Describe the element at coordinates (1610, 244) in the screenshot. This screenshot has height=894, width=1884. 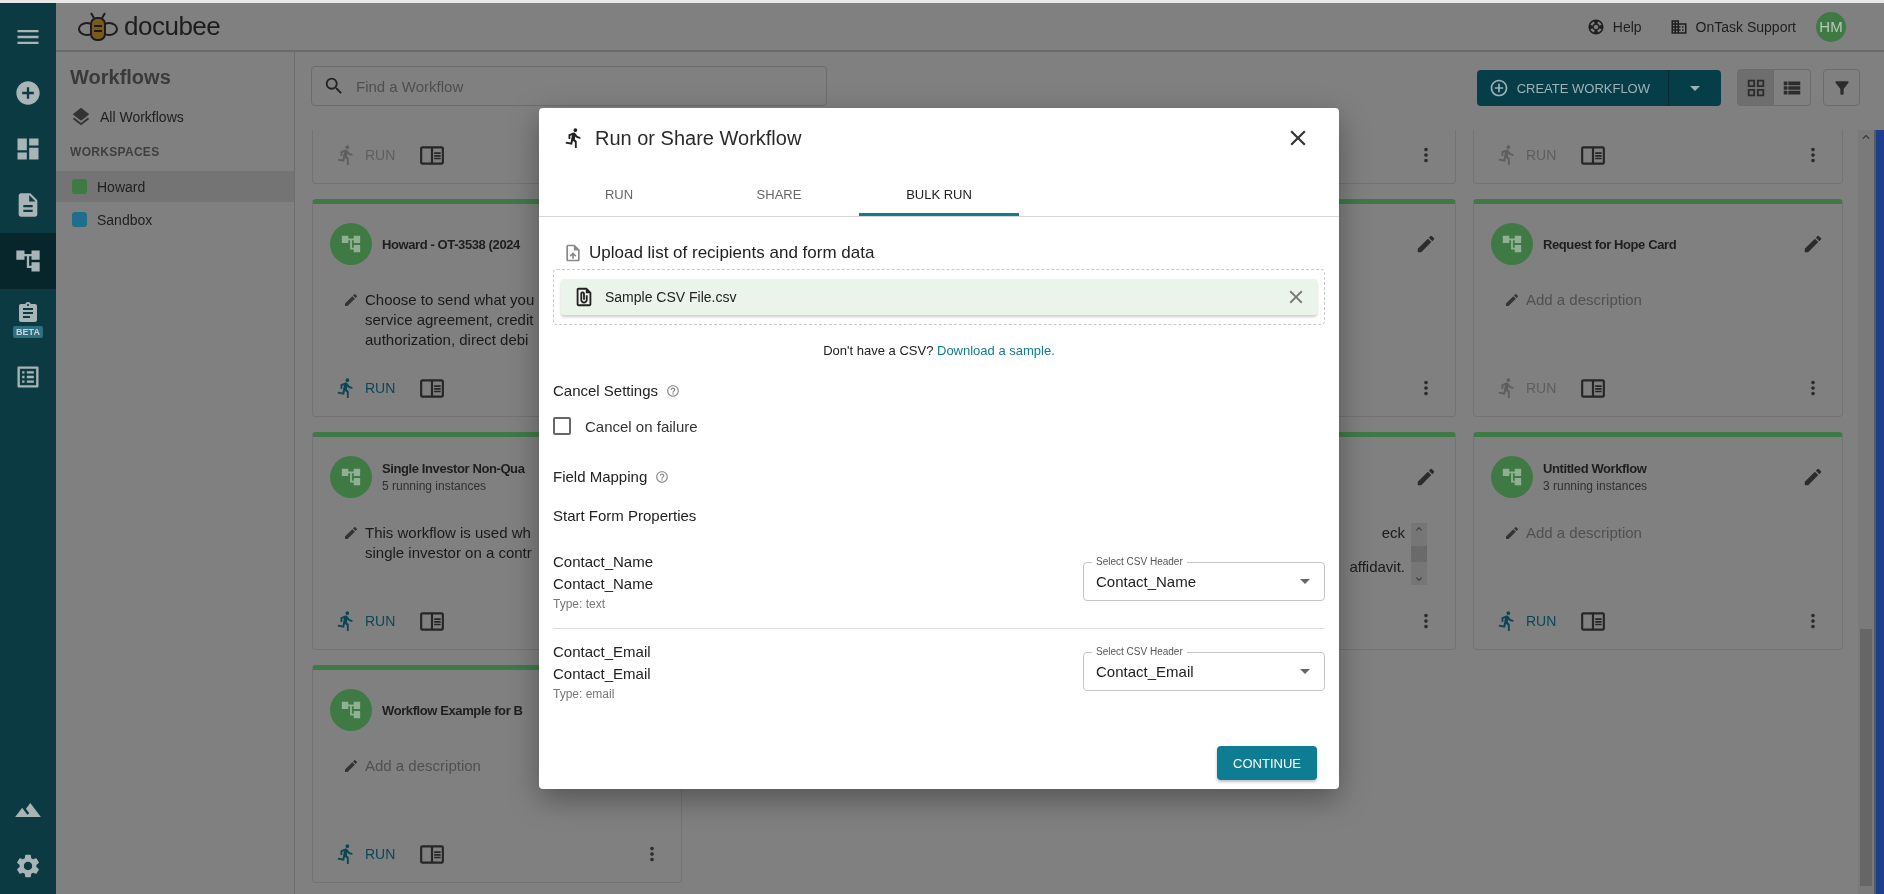
I see `workflow-title: Request for Hope Card` at that location.